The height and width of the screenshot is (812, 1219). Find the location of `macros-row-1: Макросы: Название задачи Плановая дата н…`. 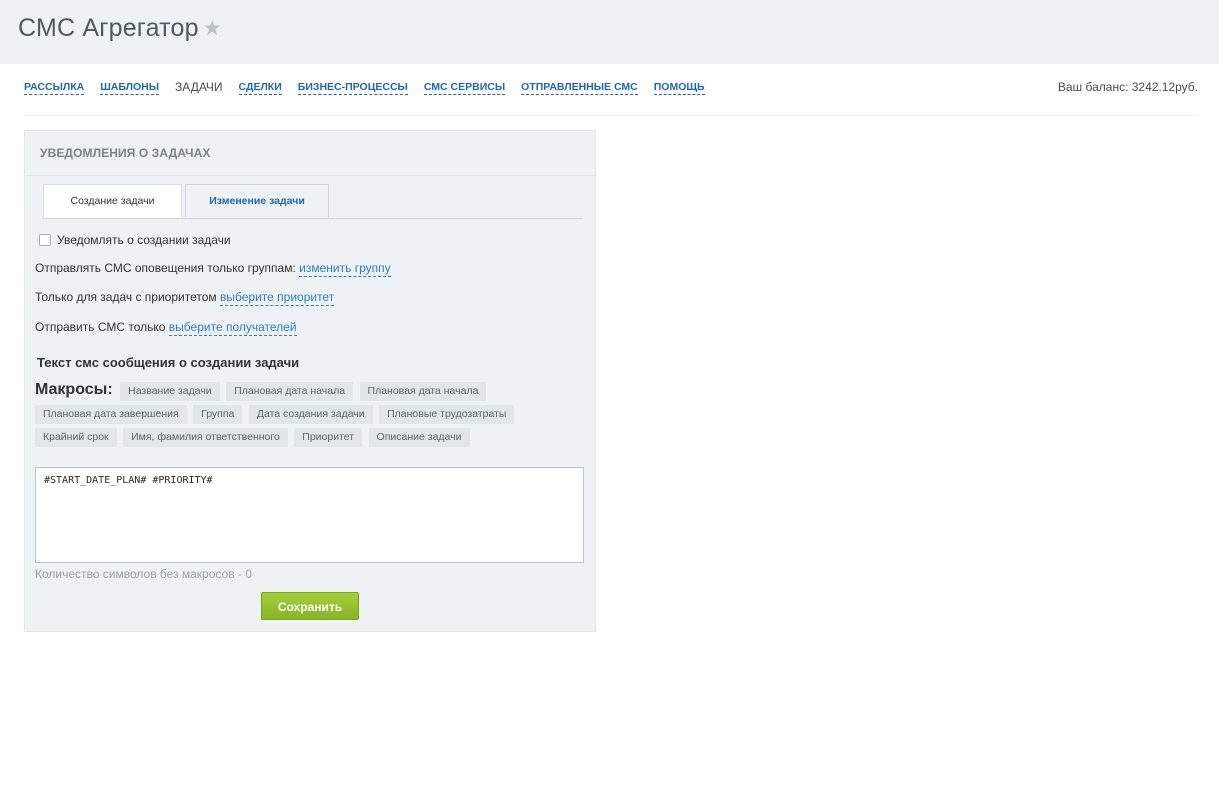

macros-row-1: Макросы: Название задачи Плановая дата н… is located at coordinates (261, 393).